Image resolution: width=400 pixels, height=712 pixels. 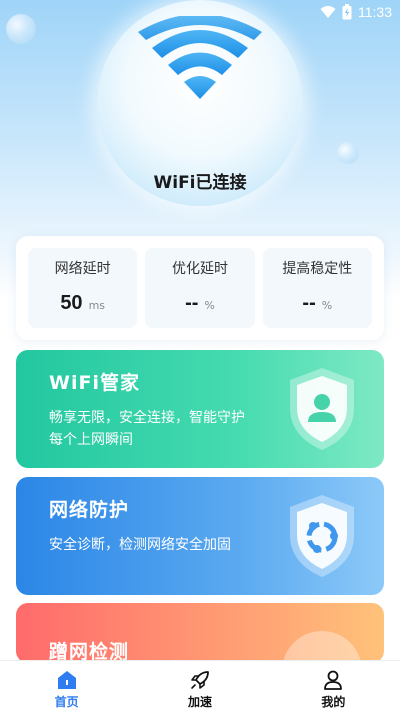 What do you see at coordinates (317, 269) in the screenshot?
I see `stat-label: 提高稳定性` at bounding box center [317, 269].